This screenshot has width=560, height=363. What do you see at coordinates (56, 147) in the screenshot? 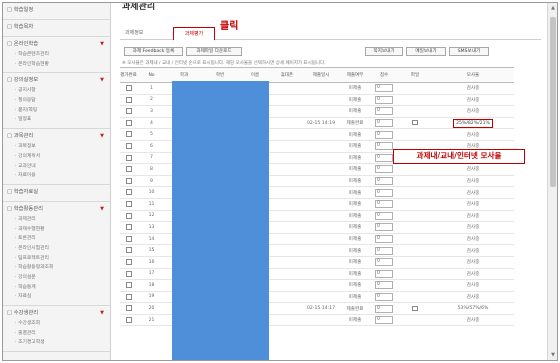
I see `sidebar-item: · 과목정보` at bounding box center [56, 147].